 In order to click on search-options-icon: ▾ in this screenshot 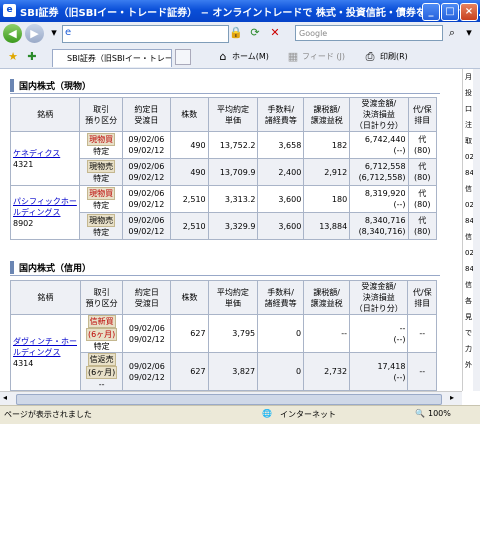, I will do `click(469, 33)`.